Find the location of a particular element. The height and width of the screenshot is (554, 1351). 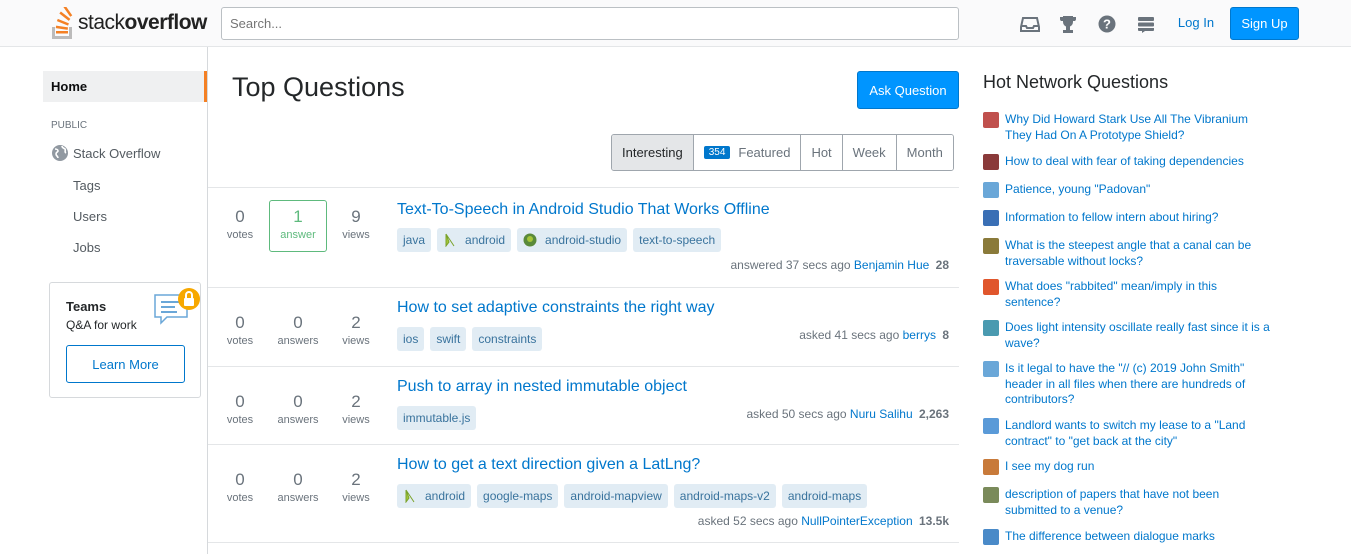

teams-lock-illustration-icon is located at coordinates (177, 306).